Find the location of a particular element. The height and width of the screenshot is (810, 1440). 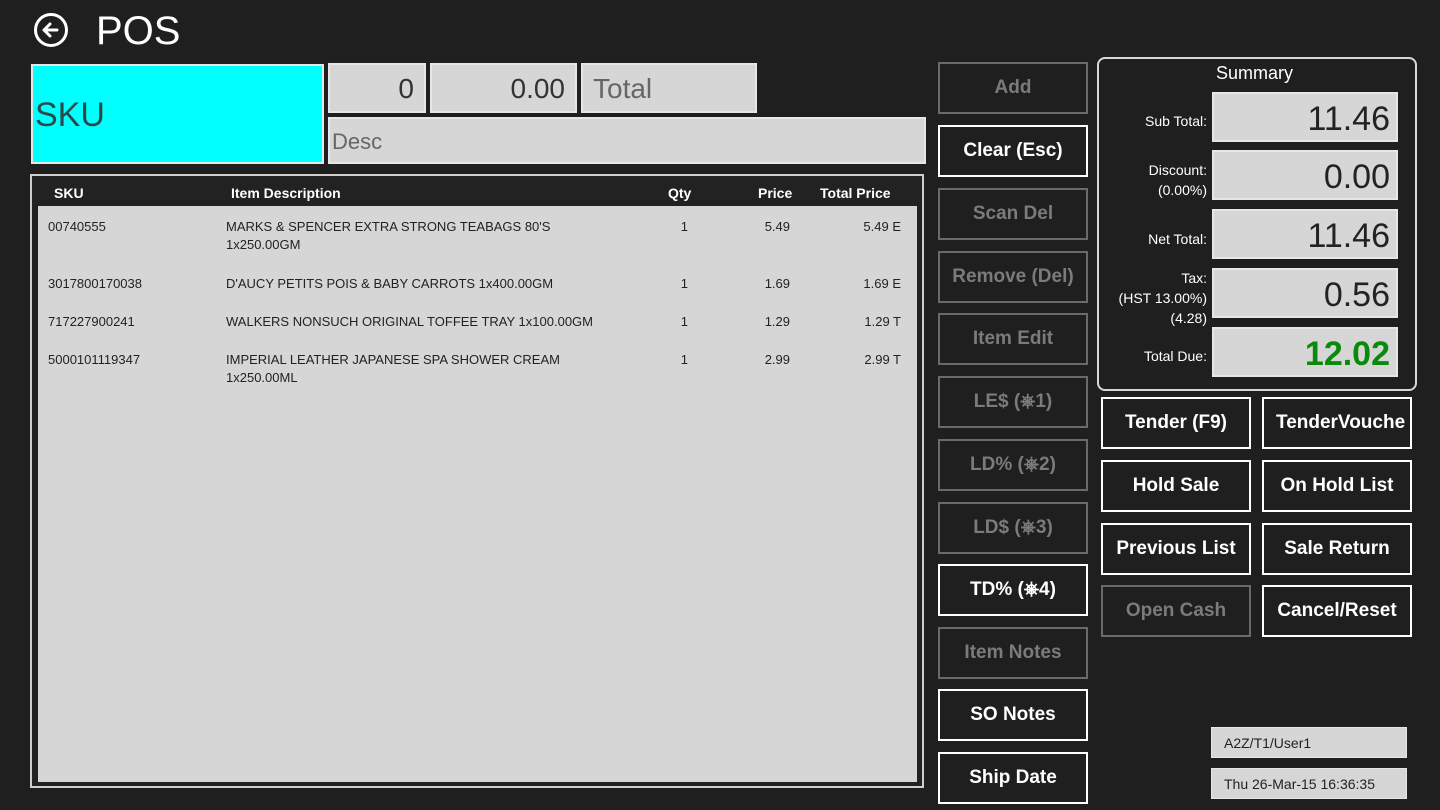

discount-label-text: Discount: is located at coordinates (1177, 170).